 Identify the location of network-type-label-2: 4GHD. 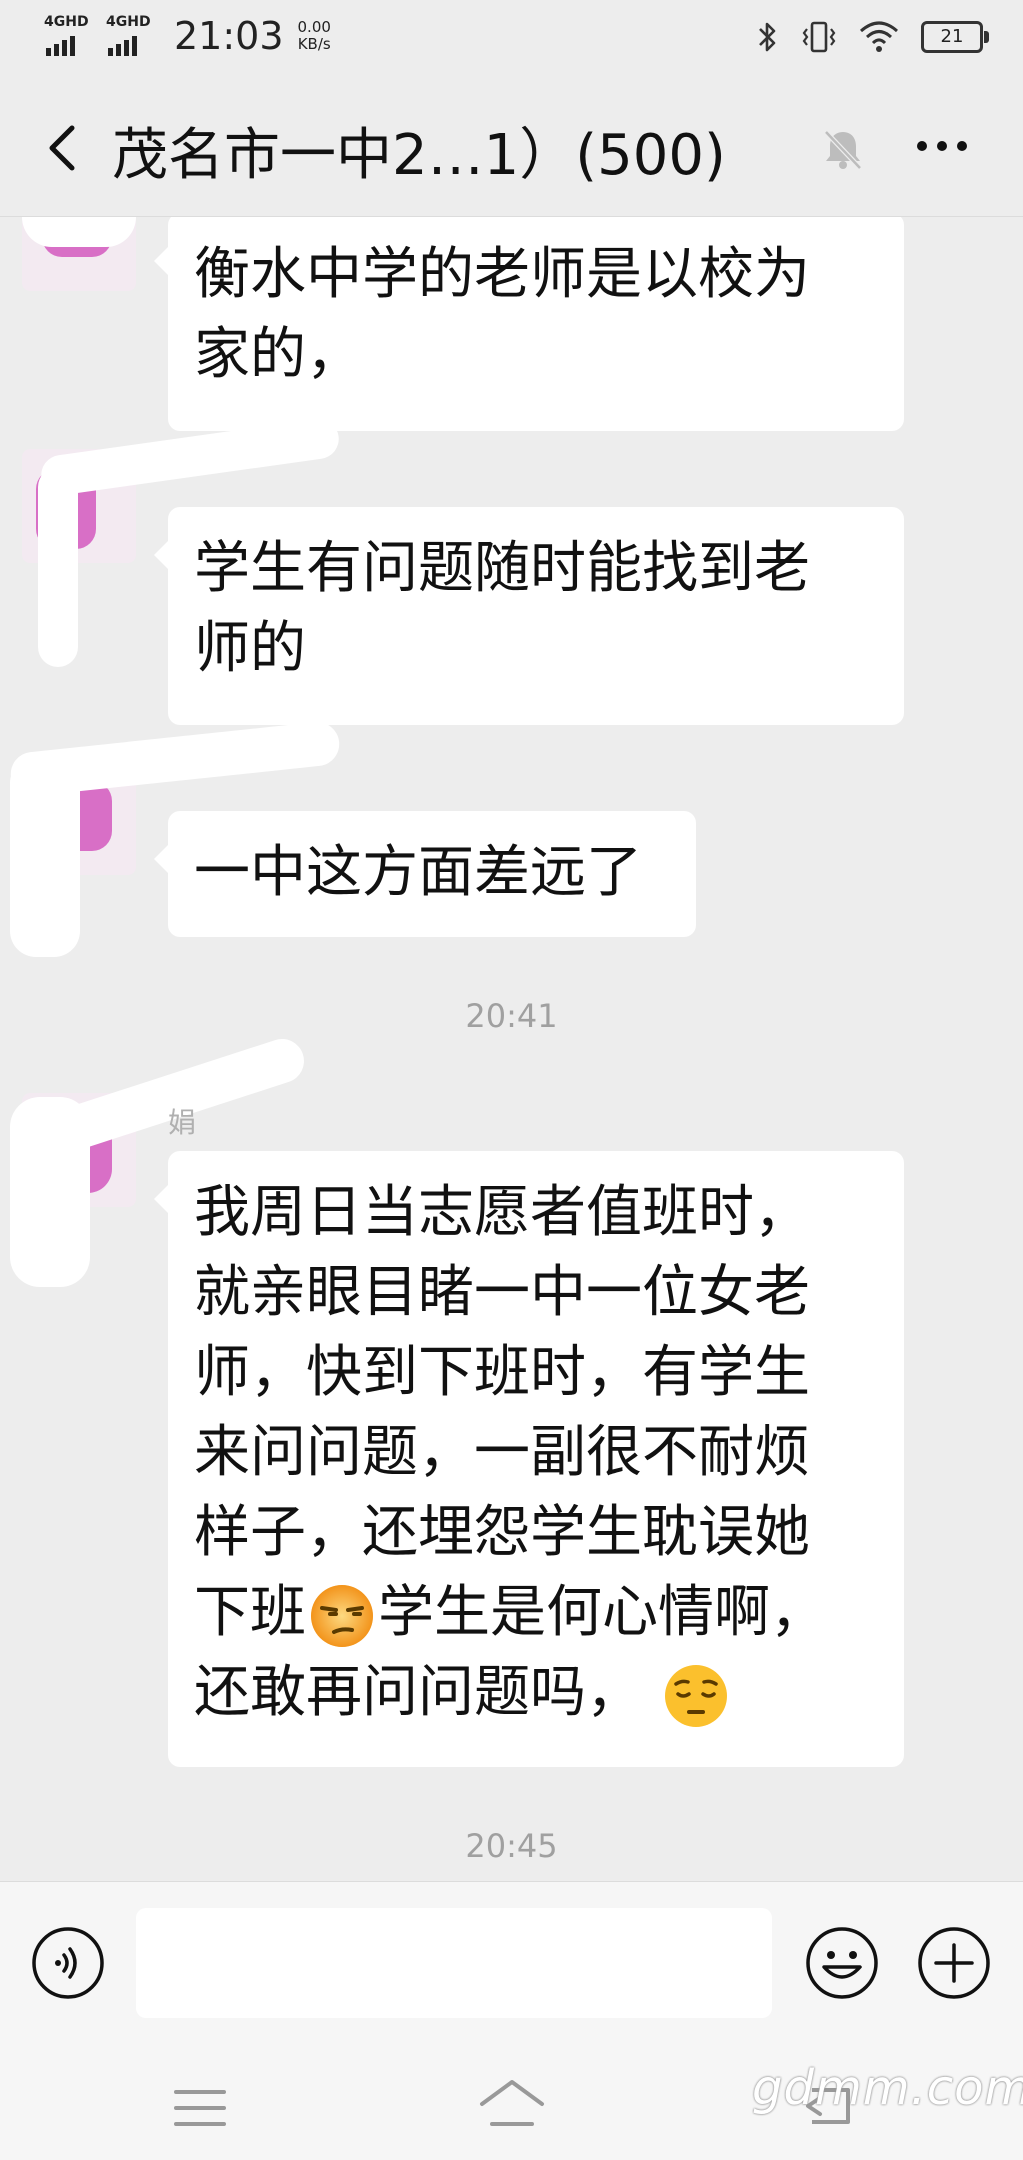
(128, 22).